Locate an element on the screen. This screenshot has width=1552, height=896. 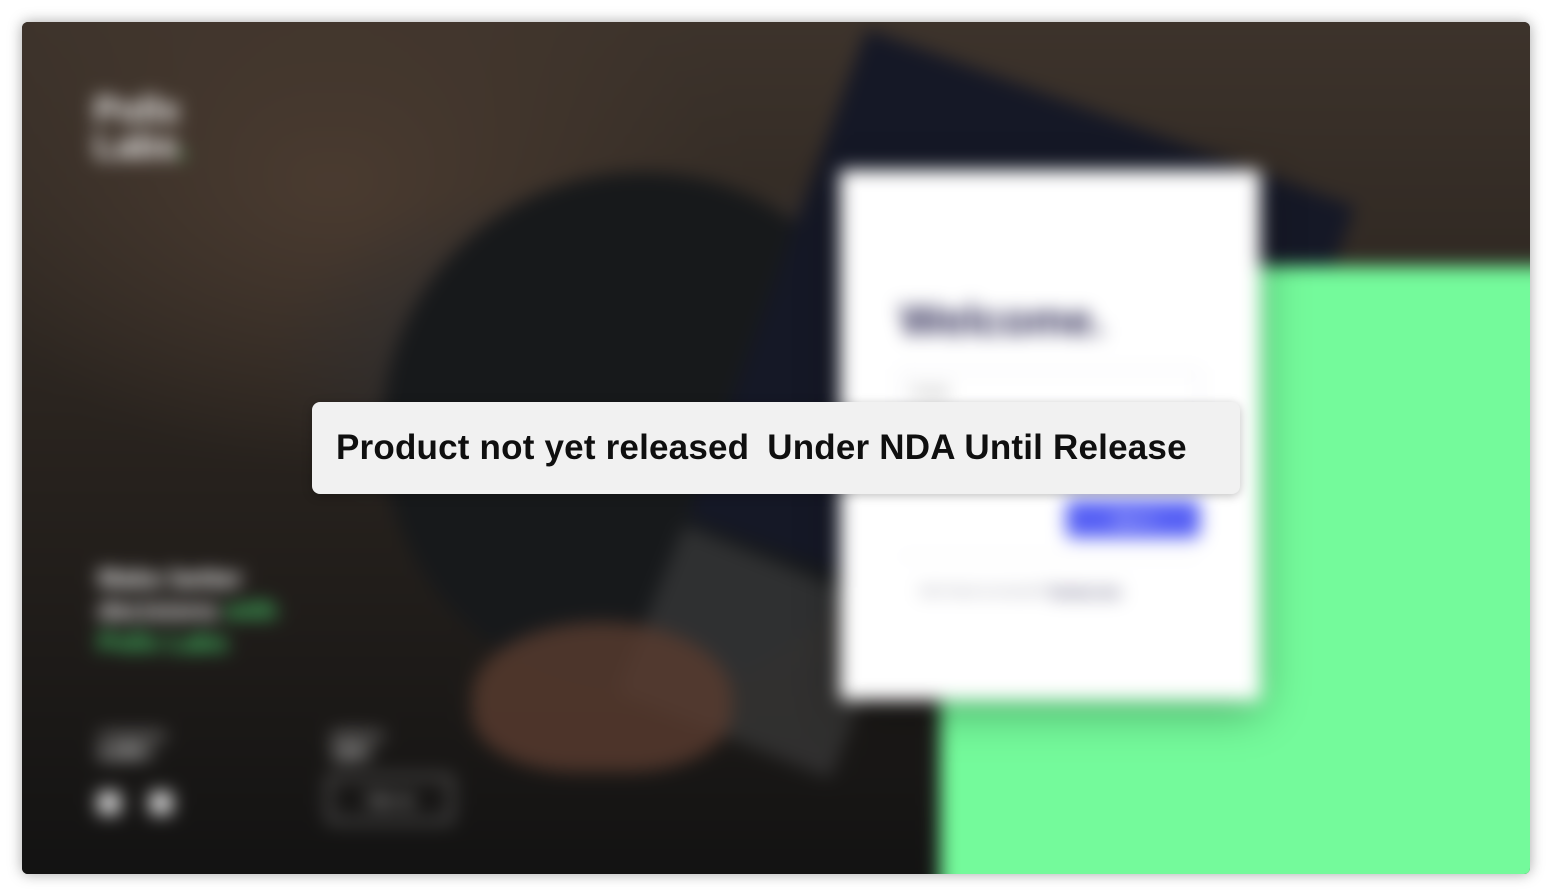
brand-logo: Pollx Labs. is located at coordinates (154, 128).